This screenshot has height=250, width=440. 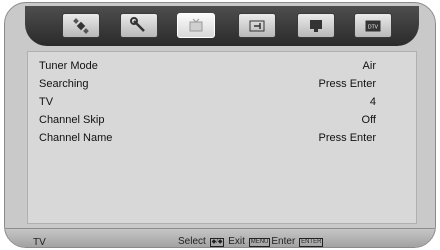 I want to click on menu-value: Off, so click(x=368, y=120).